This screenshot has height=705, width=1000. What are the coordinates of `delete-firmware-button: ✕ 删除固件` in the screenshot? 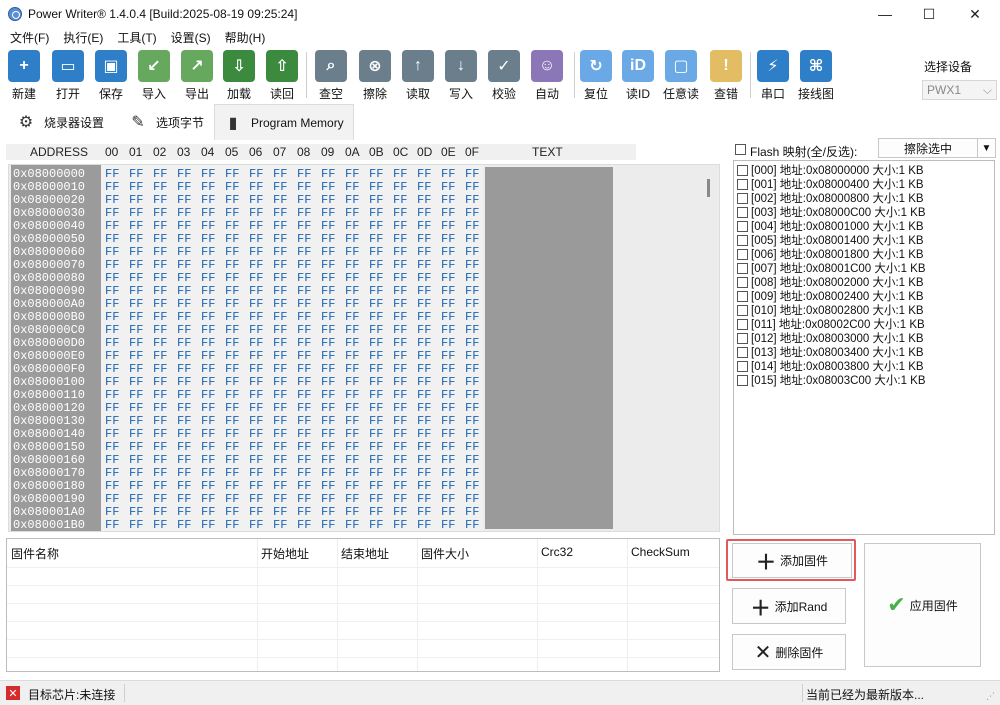 It's located at (789, 652).